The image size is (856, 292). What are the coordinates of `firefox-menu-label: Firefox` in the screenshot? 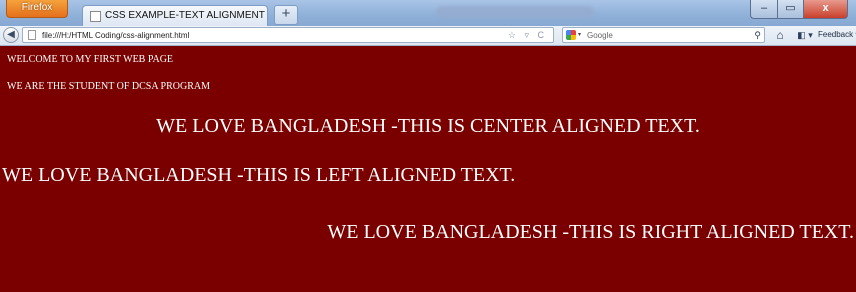 It's located at (37, 7).